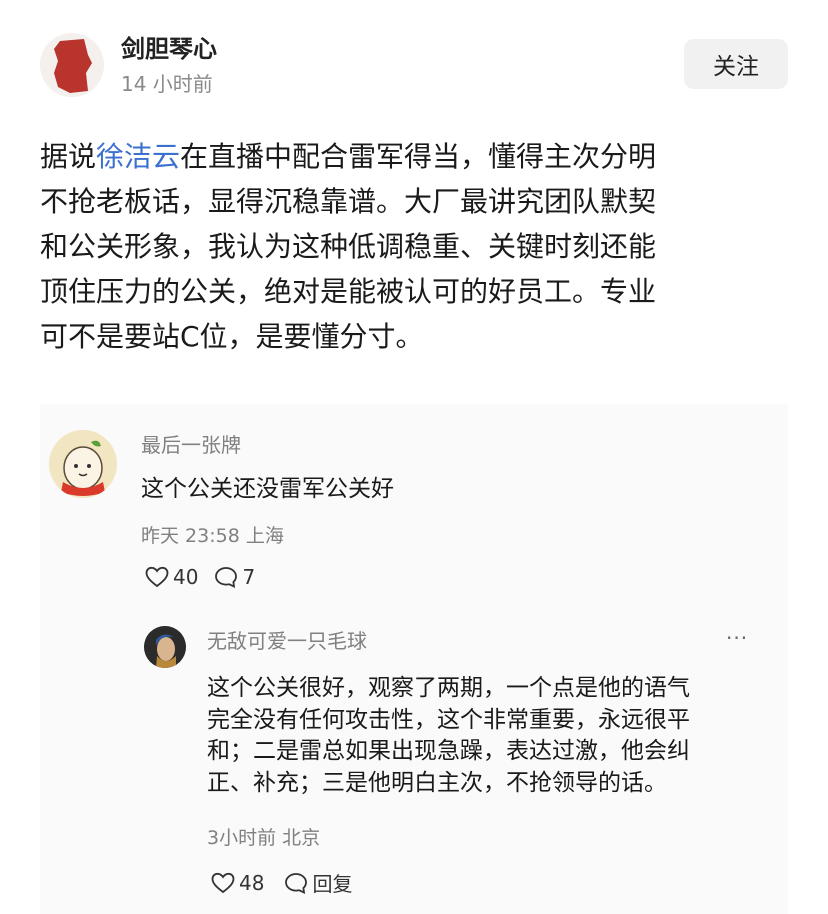 This screenshot has height=914, width=828. What do you see at coordinates (267, 489) in the screenshot?
I see `comment-text: 这个公关还没雷军公关好` at bounding box center [267, 489].